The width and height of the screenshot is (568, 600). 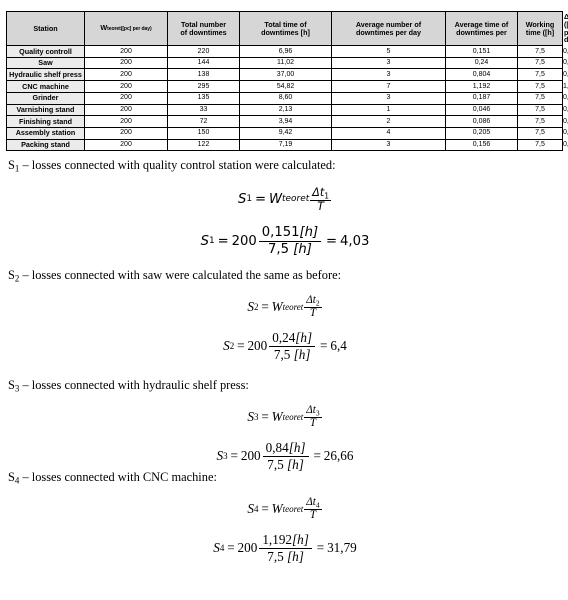 I want to click on column-header-working-time-line2: time ([h], so click(x=540, y=32).